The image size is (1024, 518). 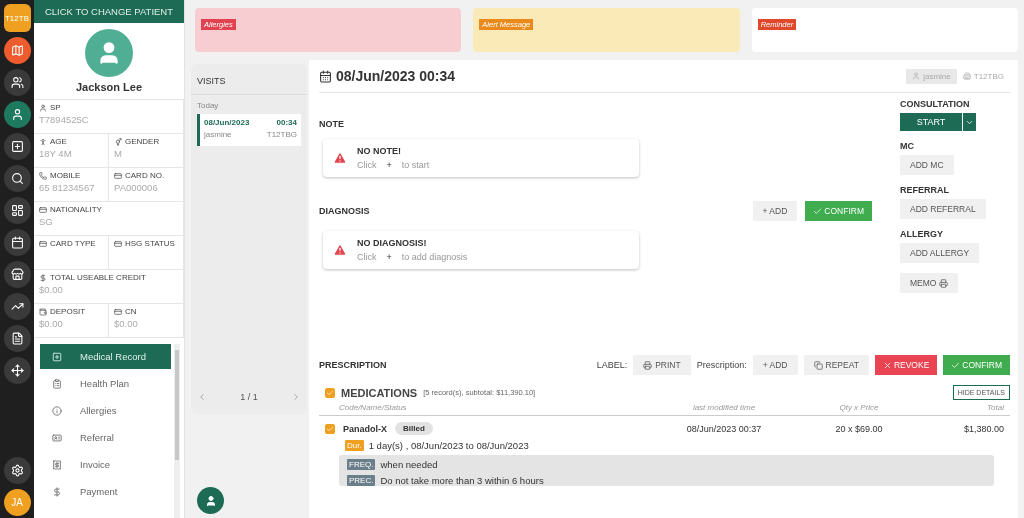 What do you see at coordinates (662, 365) in the screenshot?
I see `print-button: PRINT` at bounding box center [662, 365].